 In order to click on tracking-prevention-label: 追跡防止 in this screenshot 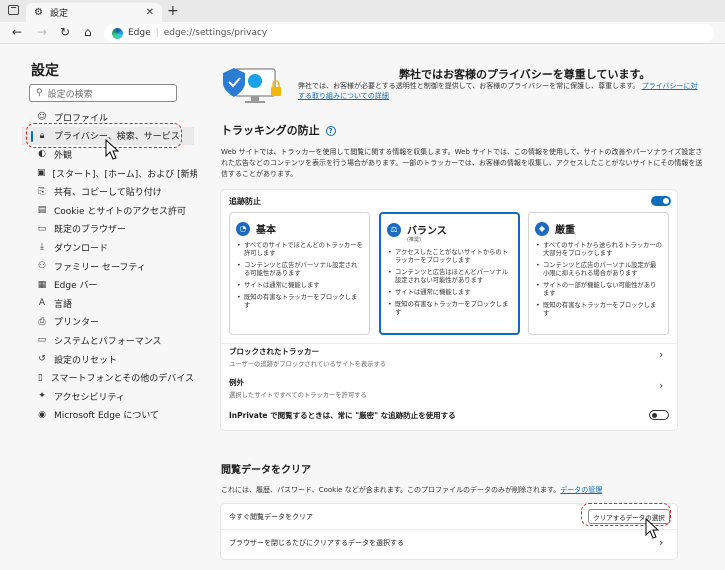, I will do `click(245, 201)`.